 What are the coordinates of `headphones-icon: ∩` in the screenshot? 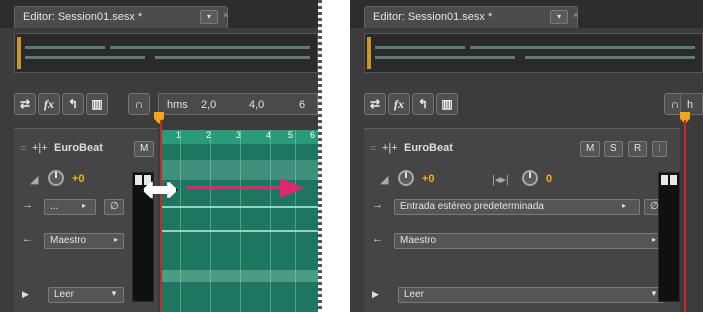 It's located at (139, 104).